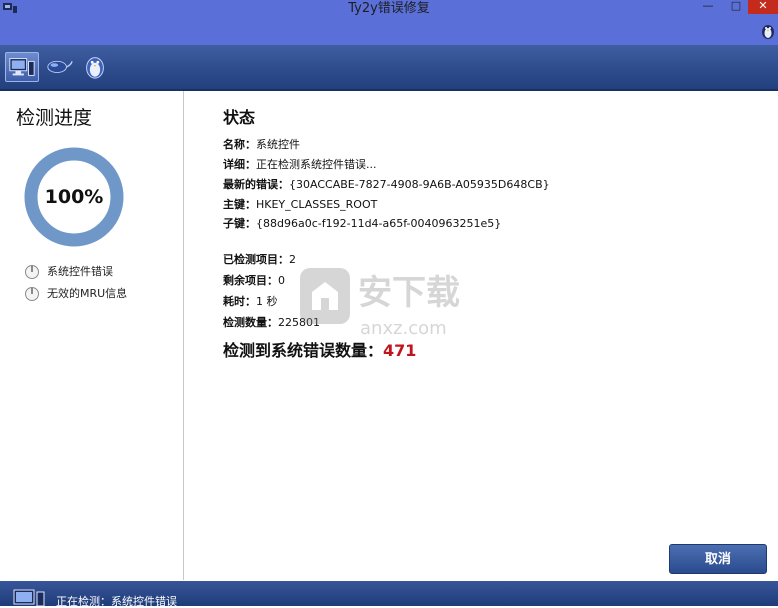 This screenshot has height=608, width=778. I want to click on tab-scan, so click(22, 67).